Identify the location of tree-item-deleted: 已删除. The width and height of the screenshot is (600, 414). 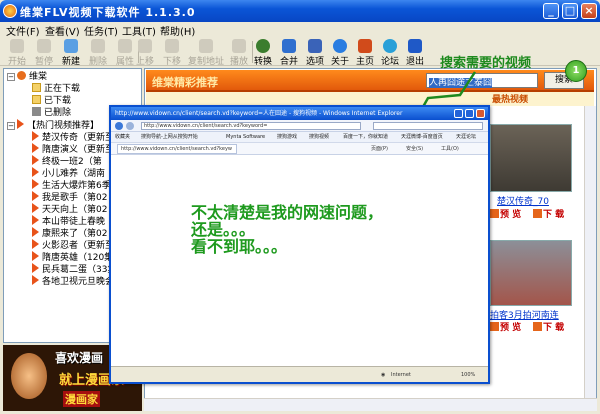
(51, 113).